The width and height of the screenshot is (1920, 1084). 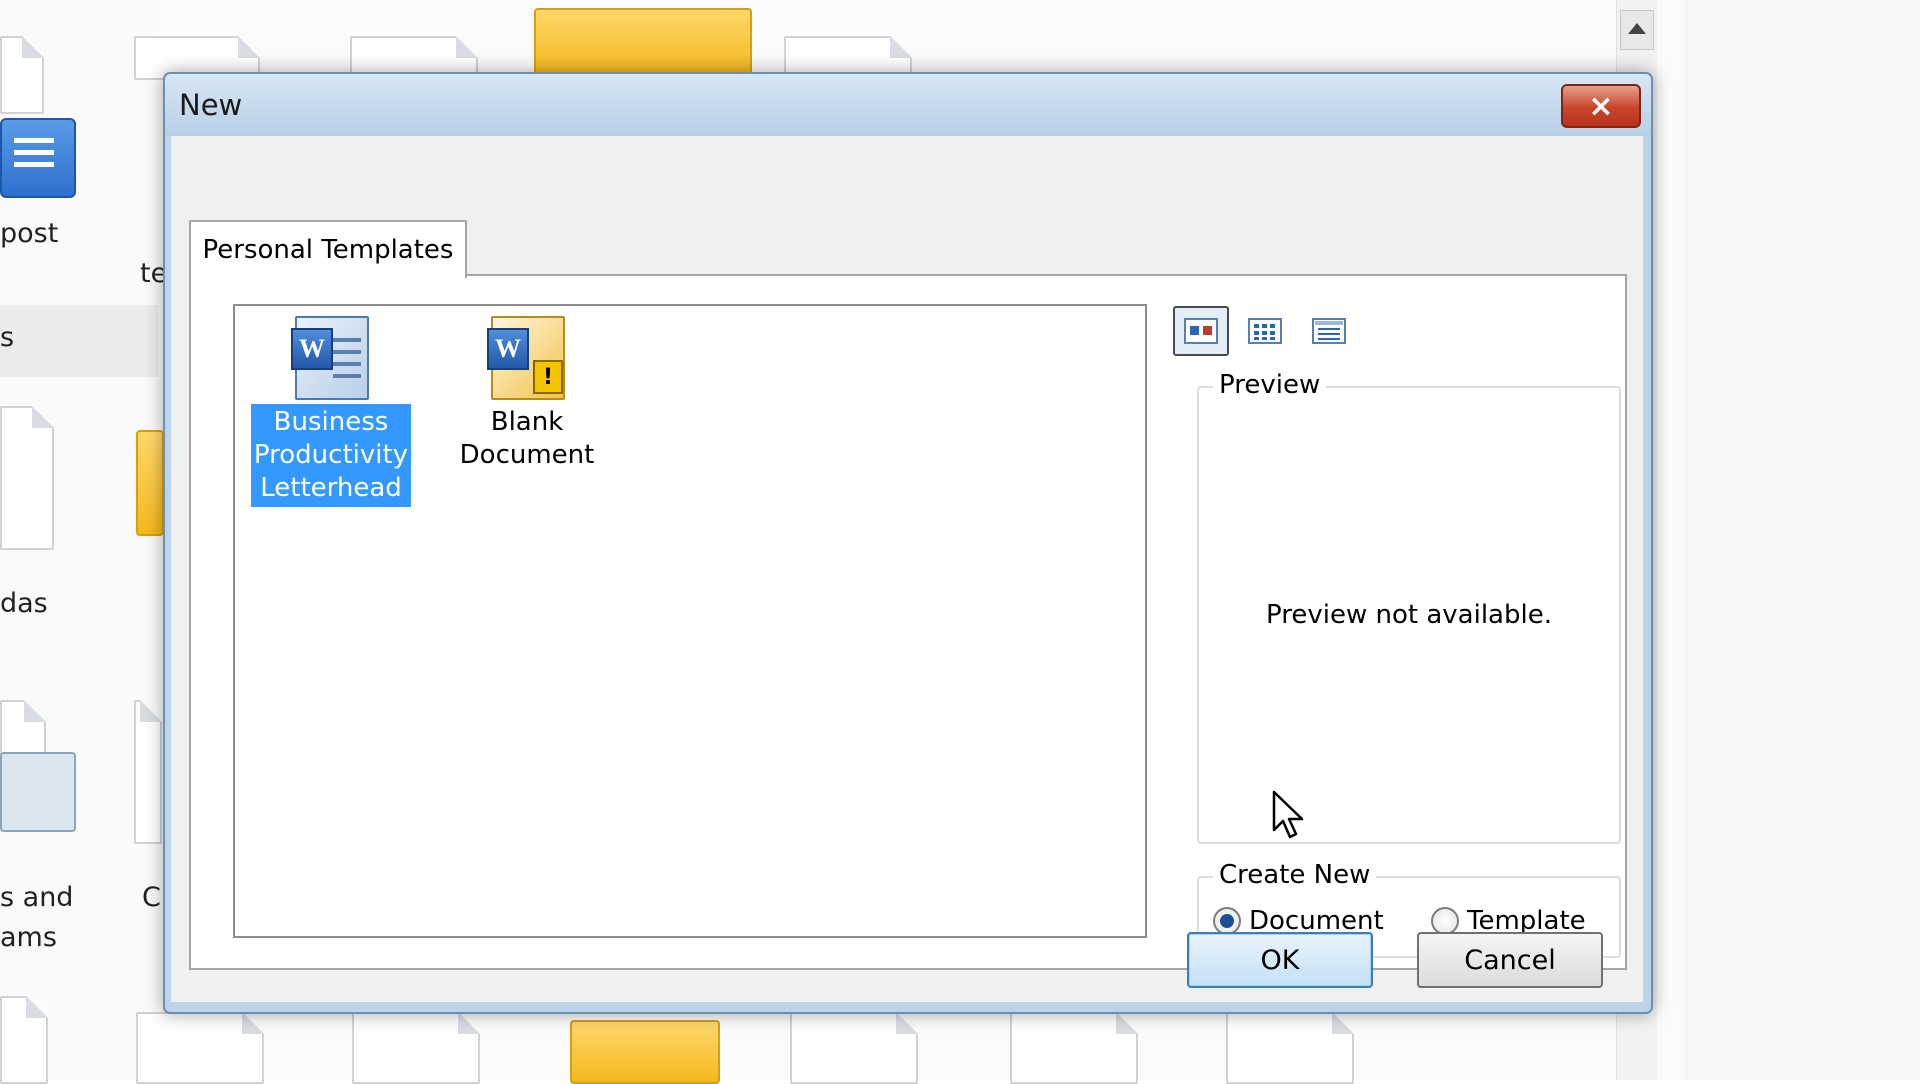 I want to click on word-blank-document-icon: W !, so click(x=527, y=357).